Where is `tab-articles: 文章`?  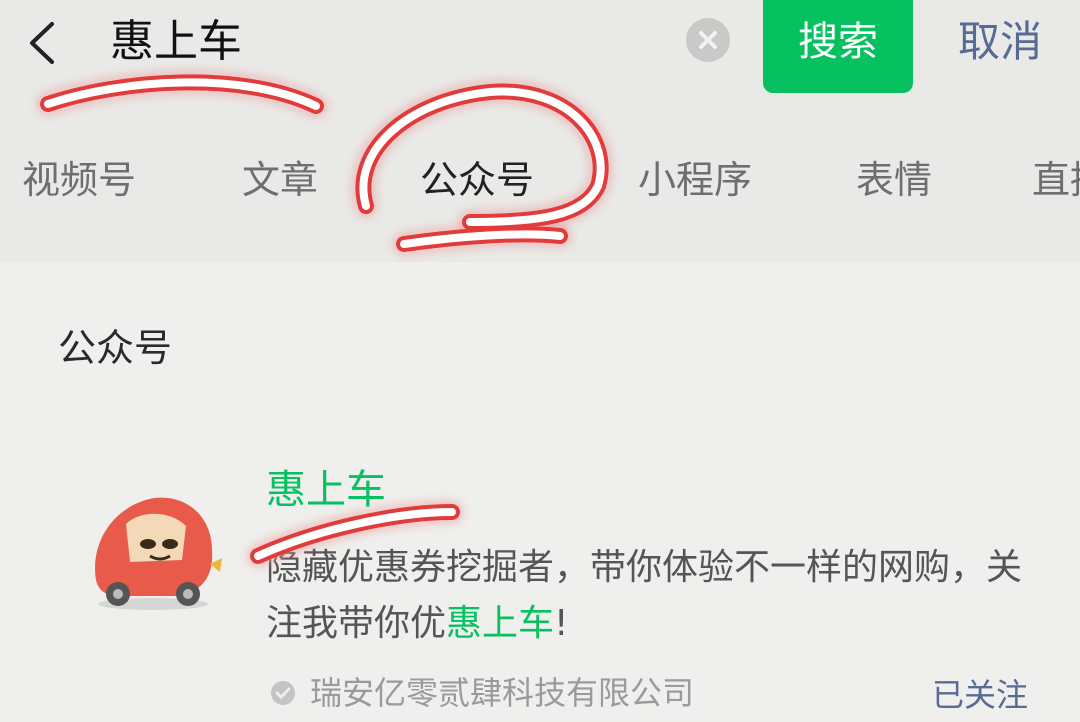
tab-articles: 文章 is located at coordinates (280, 180).